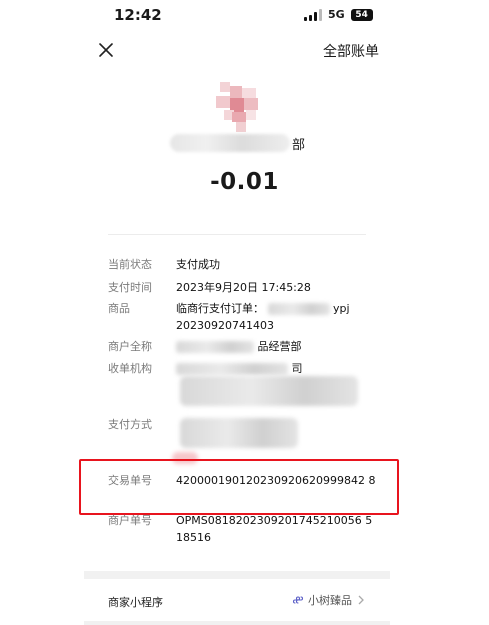  What do you see at coordinates (243, 287) in the screenshot?
I see `pay-time-value: 2023年9月20日 17:45:28` at bounding box center [243, 287].